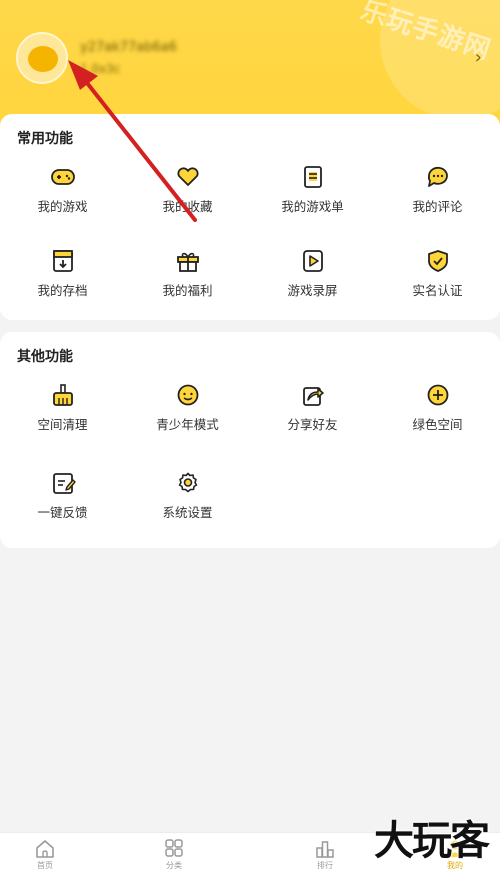 This screenshot has width=500, height=873. What do you see at coordinates (312, 206) in the screenshot?
I see `item-label: 我的游戏单` at bounding box center [312, 206].